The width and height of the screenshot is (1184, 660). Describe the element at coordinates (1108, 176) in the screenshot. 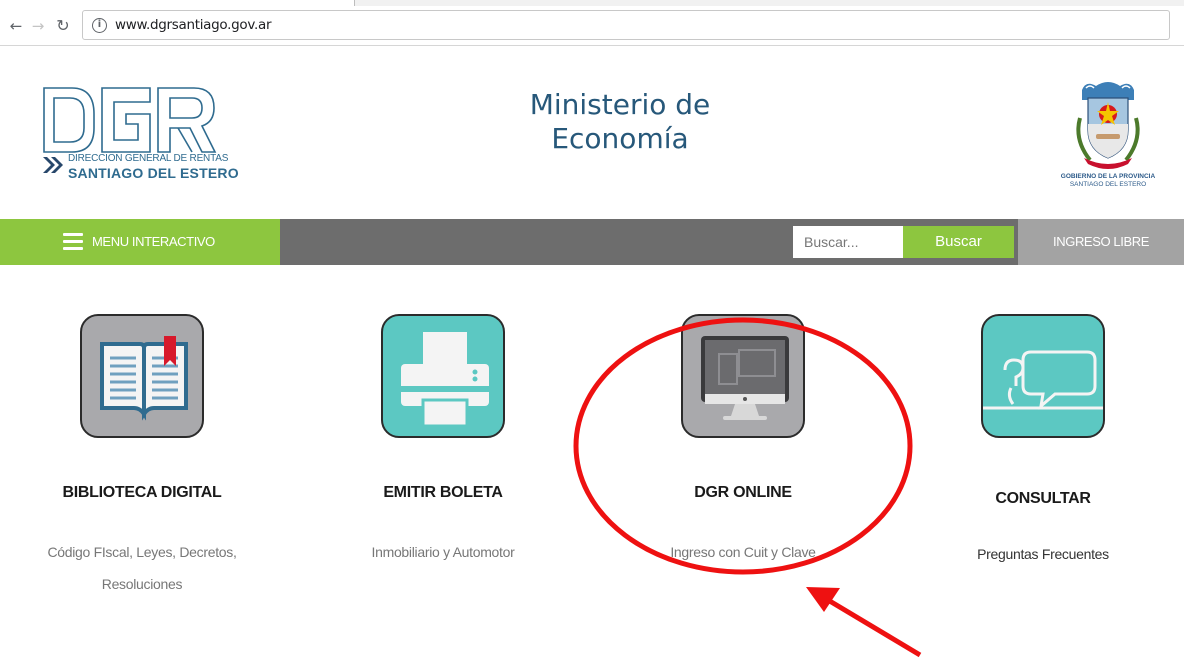

I see `crest-caption: GOBIERNO DE LA PROVINCIA` at that location.